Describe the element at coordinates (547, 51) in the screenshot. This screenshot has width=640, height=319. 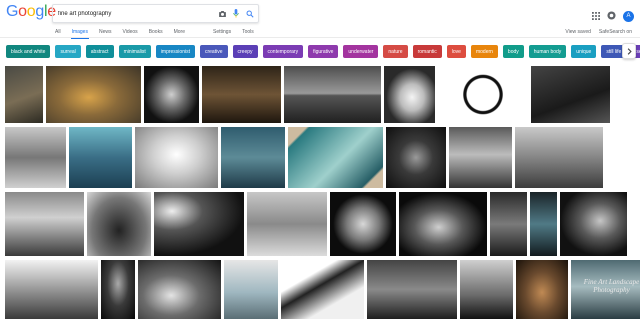
I see `chip-human-body: human body` at that location.